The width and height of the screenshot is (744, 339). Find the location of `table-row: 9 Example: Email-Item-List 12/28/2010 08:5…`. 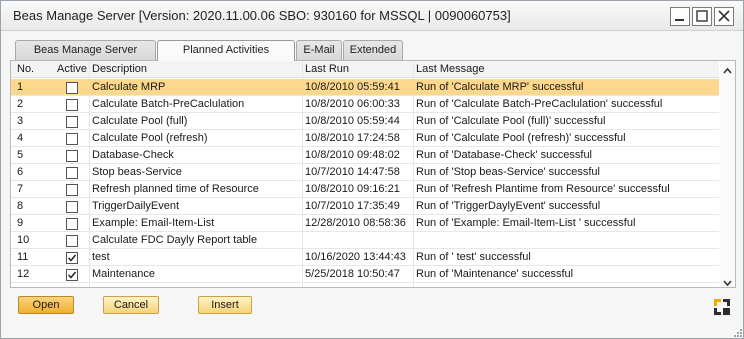

table-row: 9 Example: Email-Item-List 12/28/2010 08:5… is located at coordinates (365, 223).